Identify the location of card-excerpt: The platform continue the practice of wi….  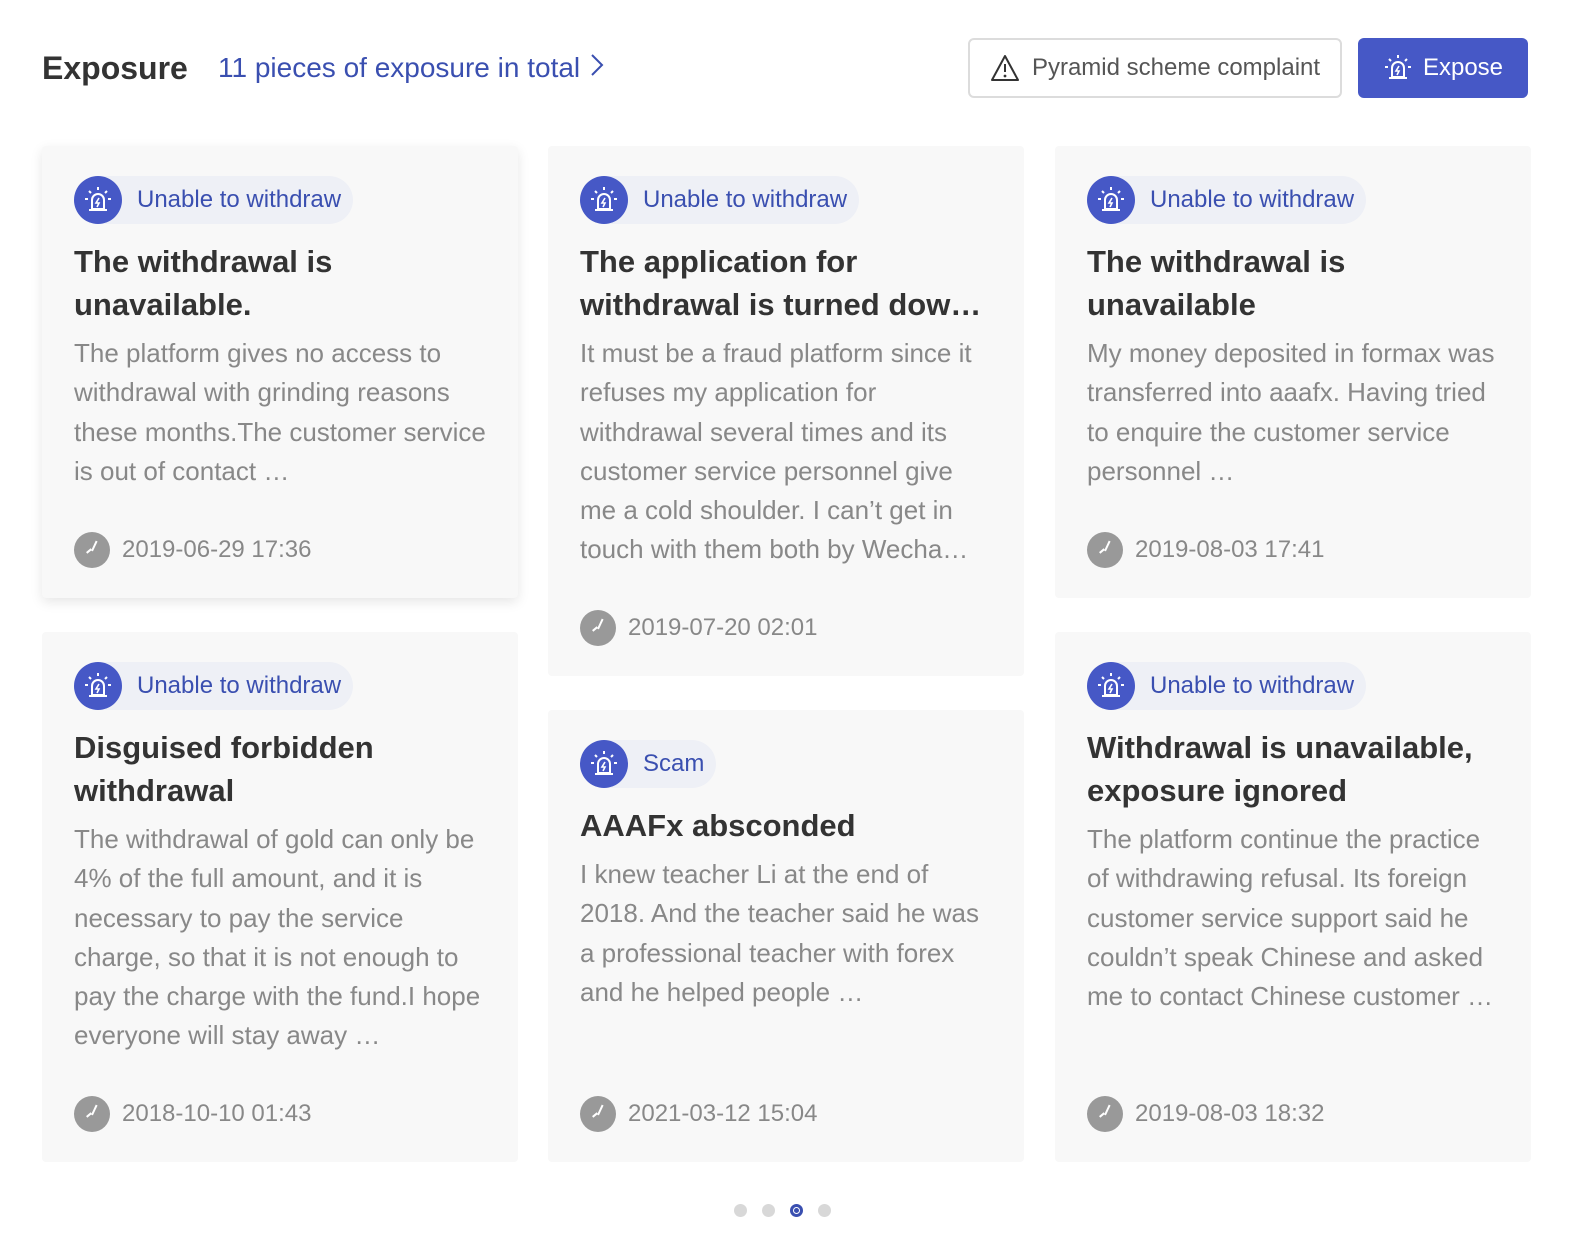
(1290, 918).